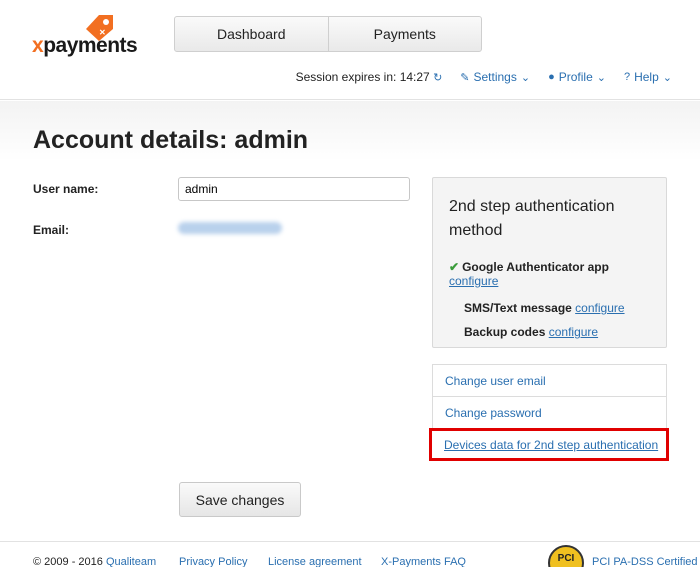 The image size is (700, 567). What do you see at coordinates (465, 77) in the screenshot?
I see `wrench-icon: ✎` at bounding box center [465, 77].